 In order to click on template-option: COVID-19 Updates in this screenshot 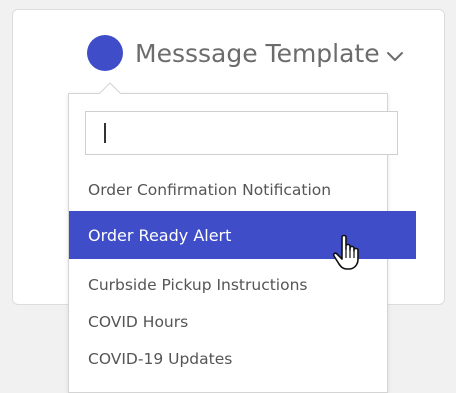, I will do `click(242, 359)`.